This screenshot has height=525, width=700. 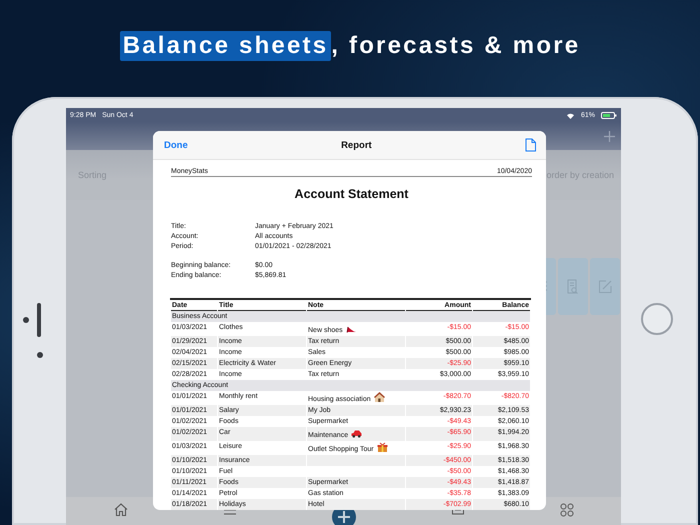 What do you see at coordinates (350, 46) in the screenshot?
I see `headline: Balance sheets, forecasts & more` at bounding box center [350, 46].